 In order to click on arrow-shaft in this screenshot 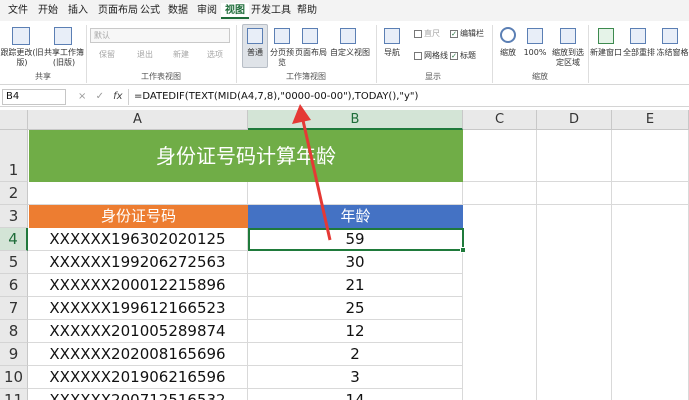, I will do `click(316, 178)`.